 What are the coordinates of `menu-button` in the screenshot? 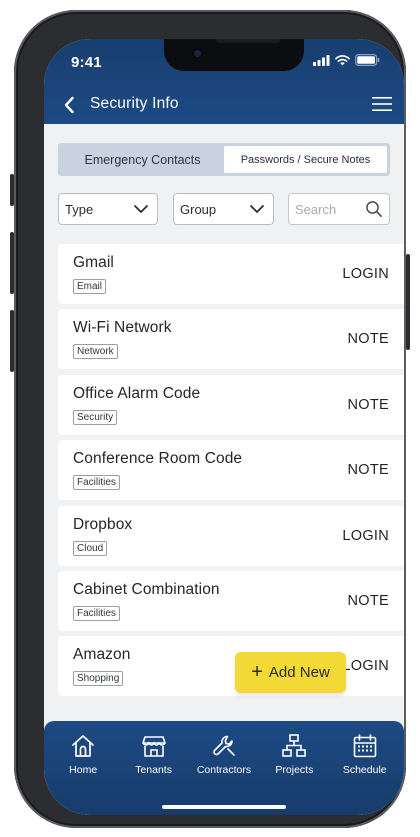 It's located at (382, 104).